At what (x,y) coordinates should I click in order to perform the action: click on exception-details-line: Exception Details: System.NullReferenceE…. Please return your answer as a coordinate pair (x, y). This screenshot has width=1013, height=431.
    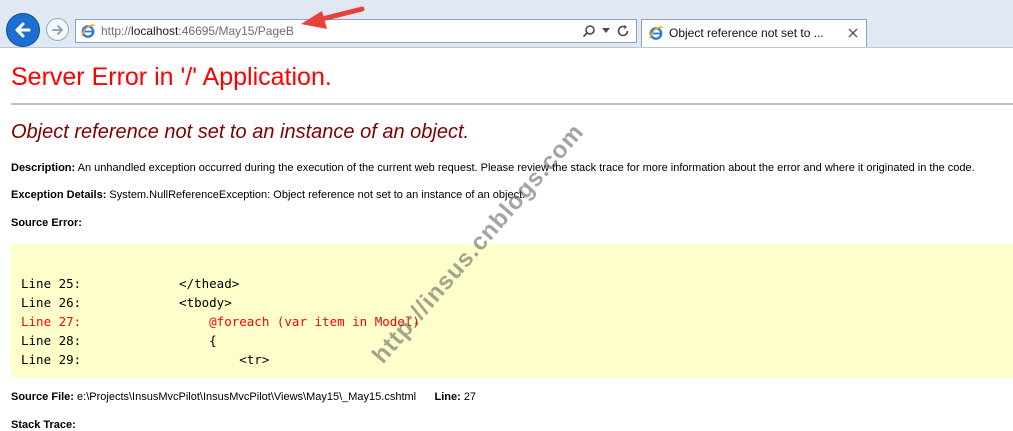
    Looking at the image, I should click on (268, 195).